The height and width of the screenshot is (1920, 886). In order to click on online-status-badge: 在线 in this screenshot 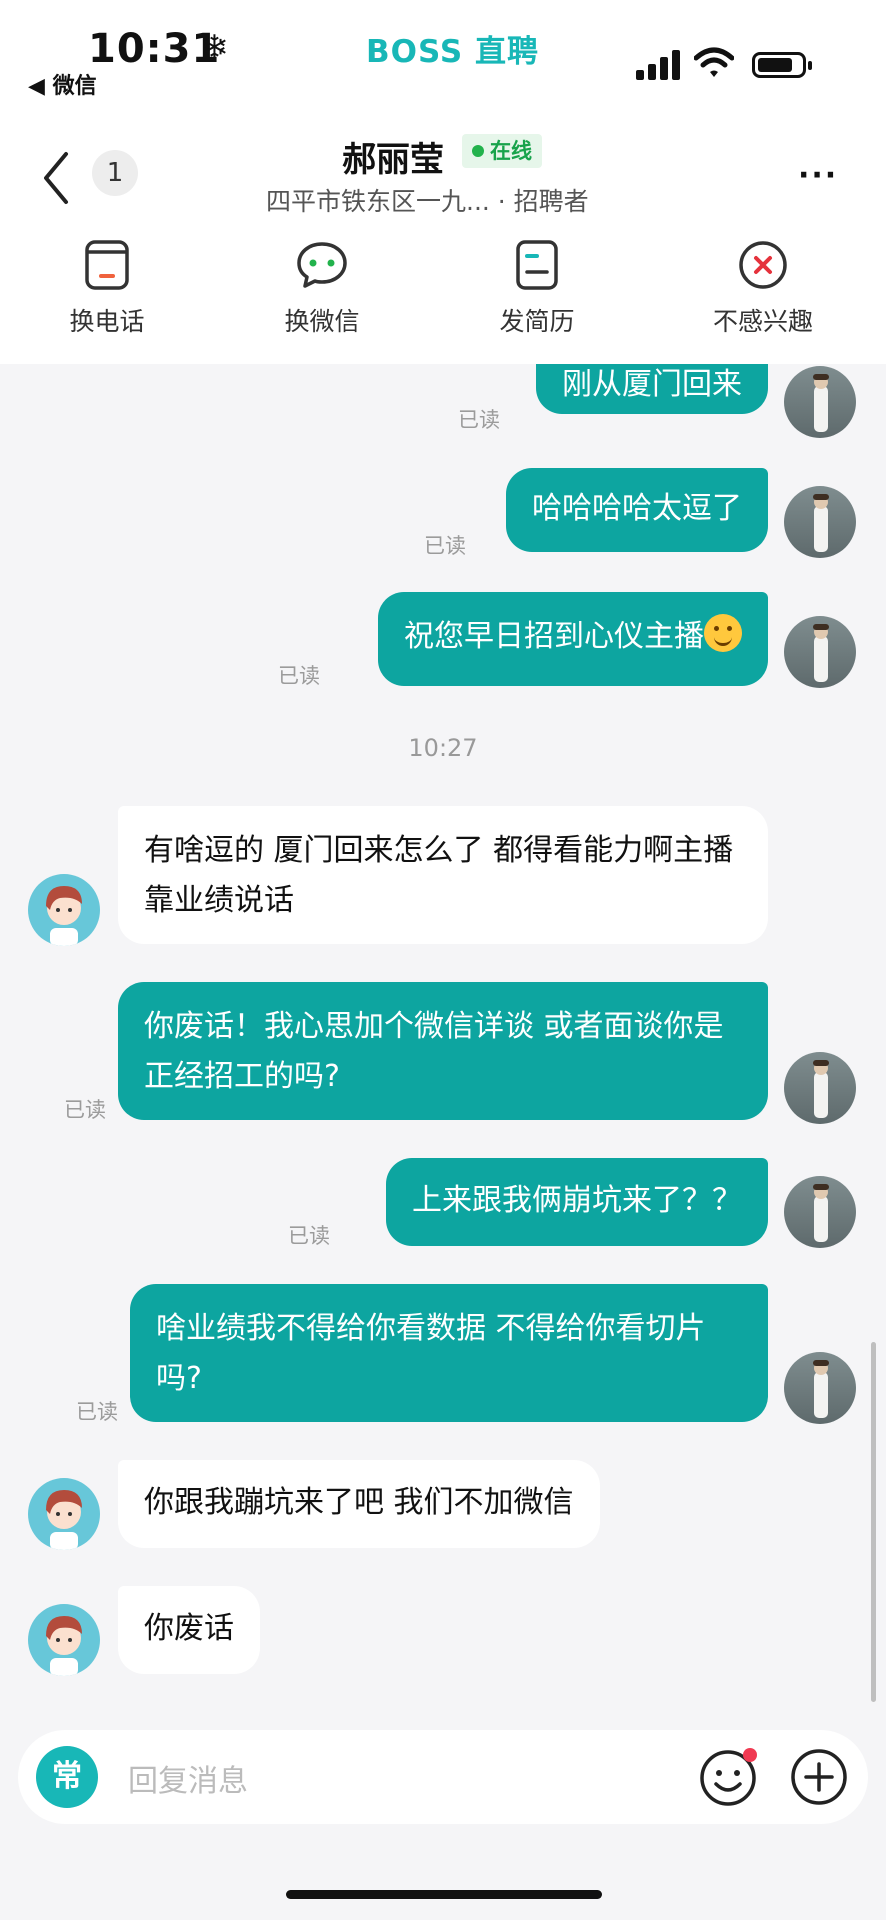, I will do `click(502, 151)`.